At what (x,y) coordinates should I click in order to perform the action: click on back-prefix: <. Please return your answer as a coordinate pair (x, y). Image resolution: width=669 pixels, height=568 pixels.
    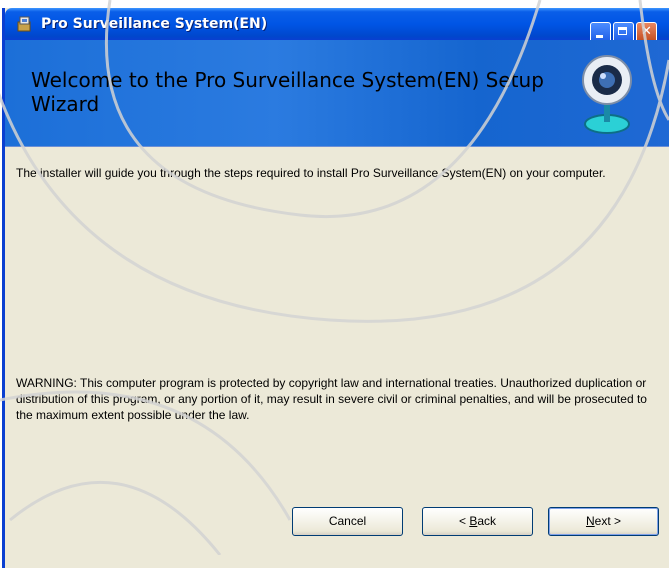
    Looking at the image, I should click on (464, 521).